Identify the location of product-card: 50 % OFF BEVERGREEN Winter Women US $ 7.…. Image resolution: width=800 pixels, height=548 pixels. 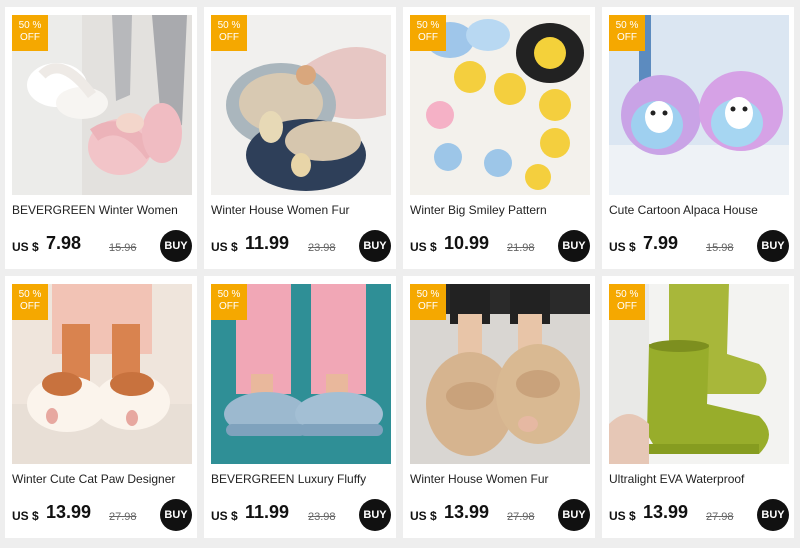
(101, 138).